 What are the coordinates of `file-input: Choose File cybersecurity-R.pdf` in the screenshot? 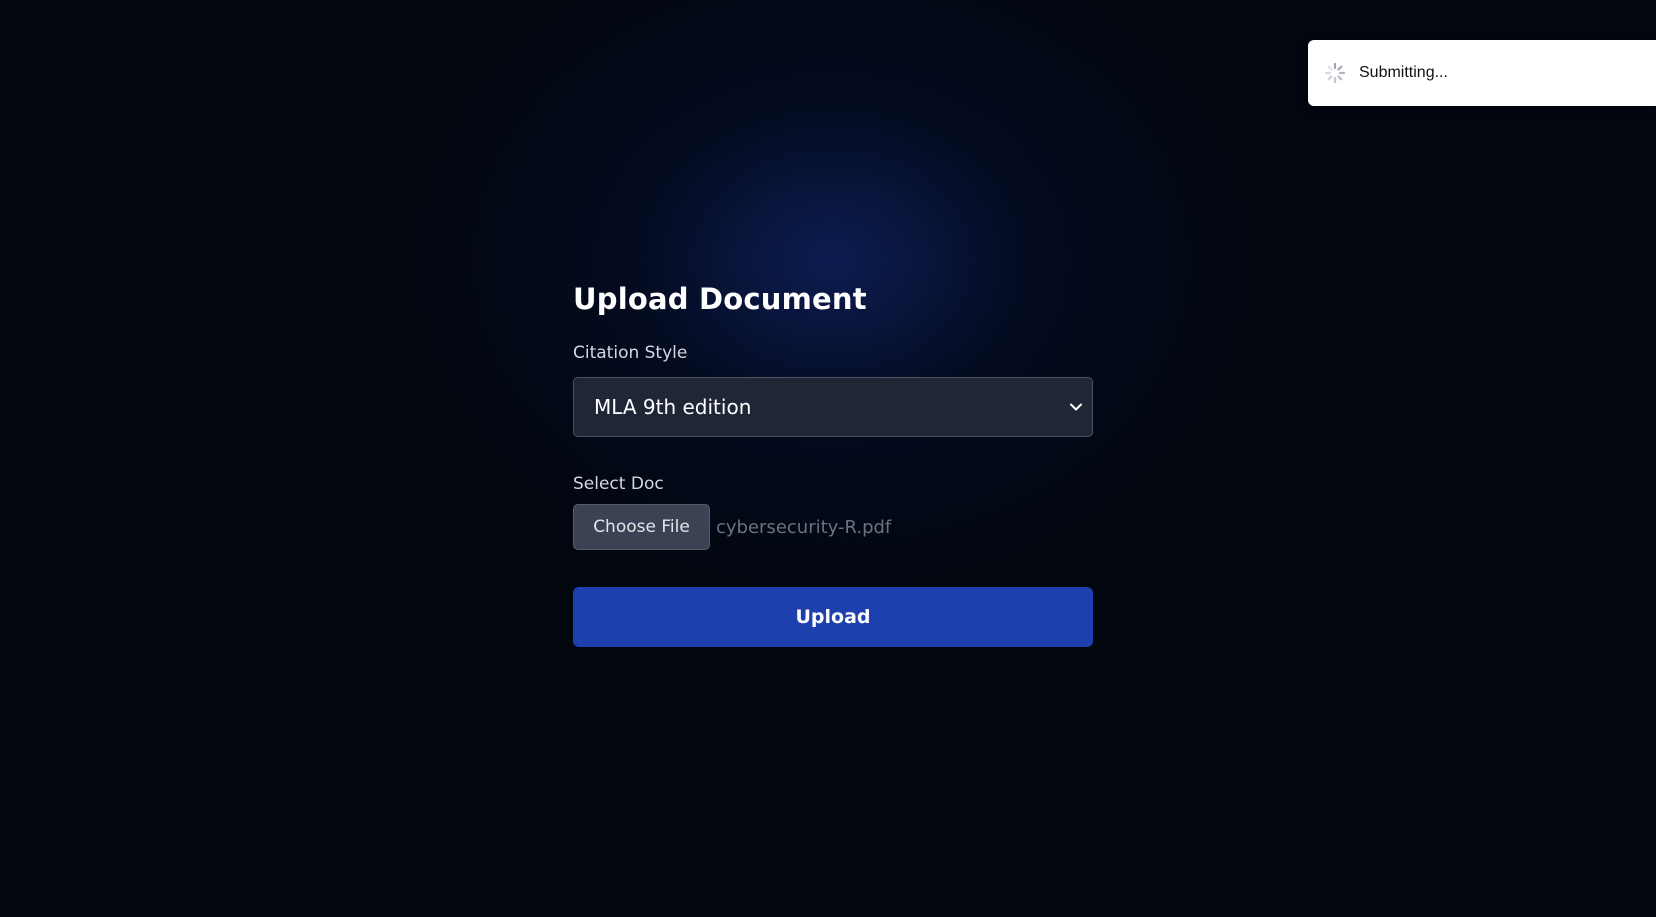 It's located at (833, 527).